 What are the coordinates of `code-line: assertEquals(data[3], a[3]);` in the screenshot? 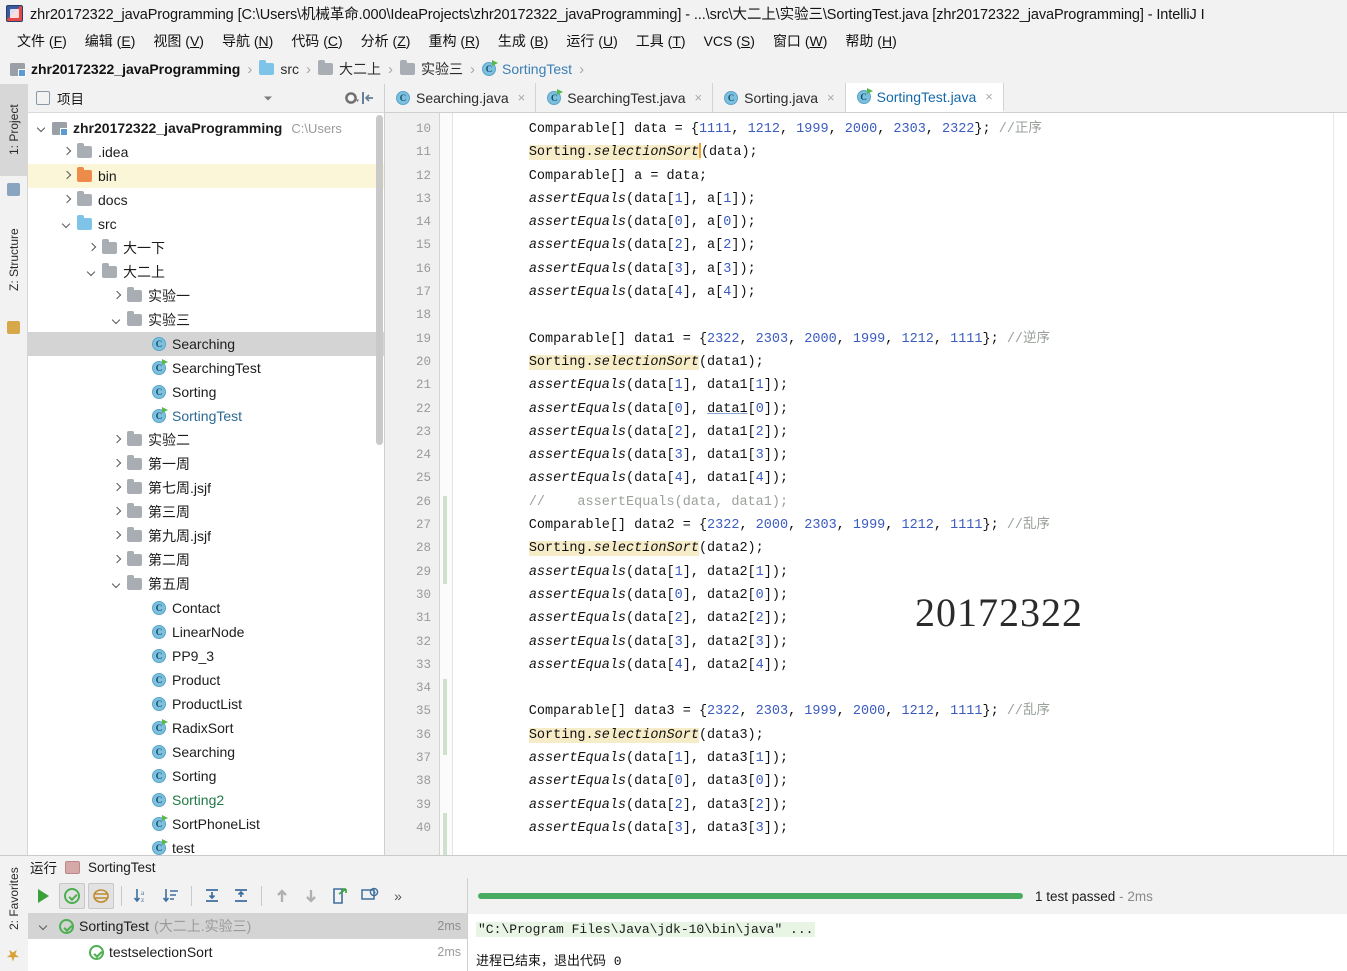 It's located at (898, 269).